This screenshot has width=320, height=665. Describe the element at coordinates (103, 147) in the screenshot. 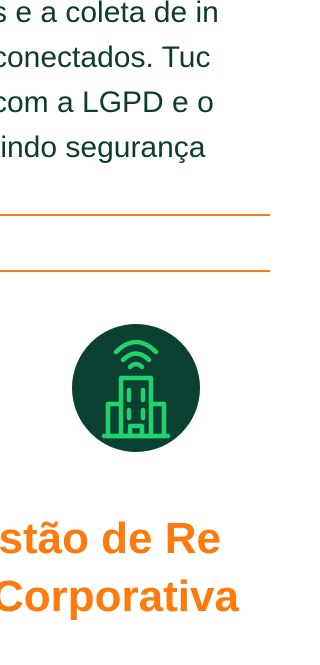

I see `intro-line: tindo segurança` at that location.